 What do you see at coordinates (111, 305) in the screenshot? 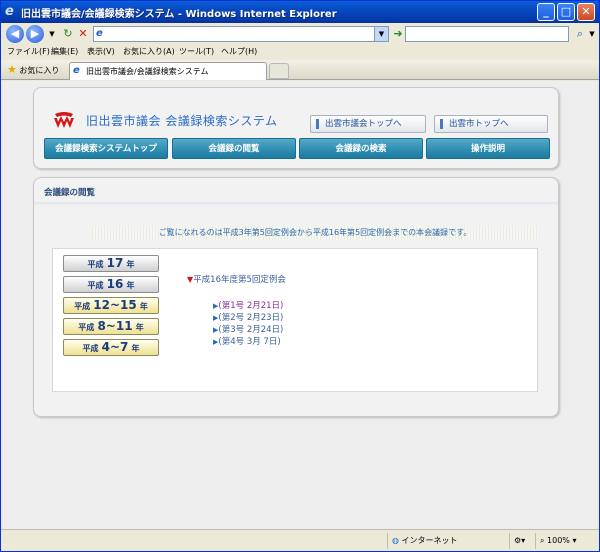
I see `year-button-h12-15: 平成 12~15 年` at bounding box center [111, 305].